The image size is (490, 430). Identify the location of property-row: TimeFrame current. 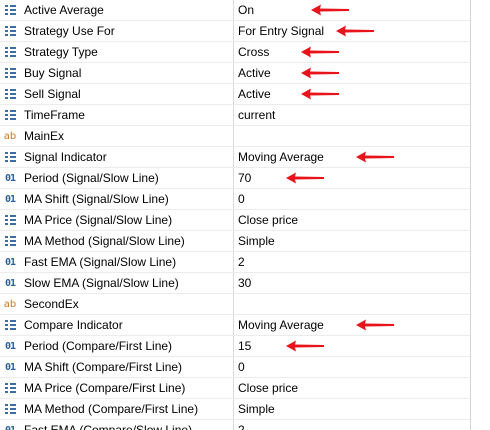
(235, 115).